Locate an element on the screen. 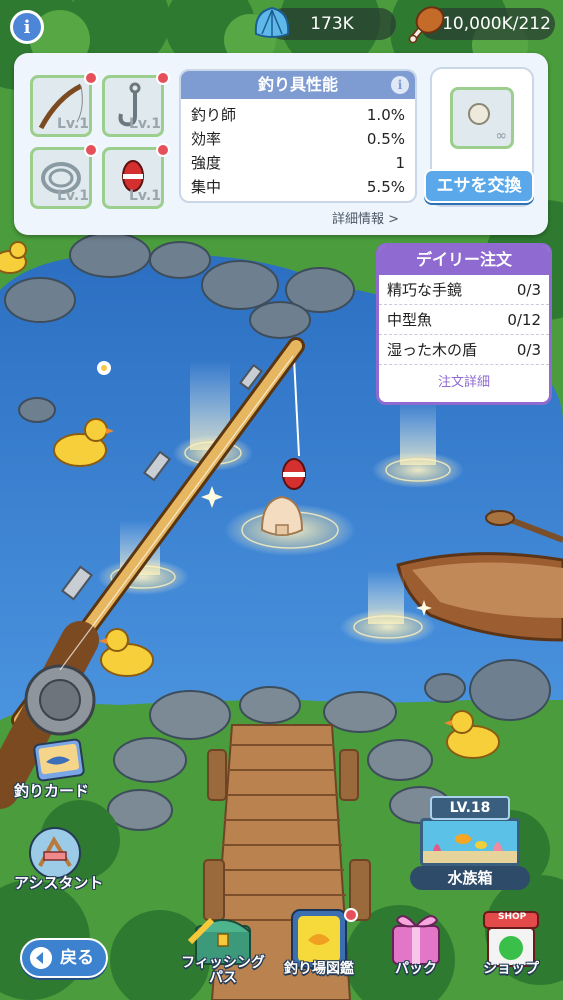  aquarium-fish-icon is located at coordinates (470, 842).